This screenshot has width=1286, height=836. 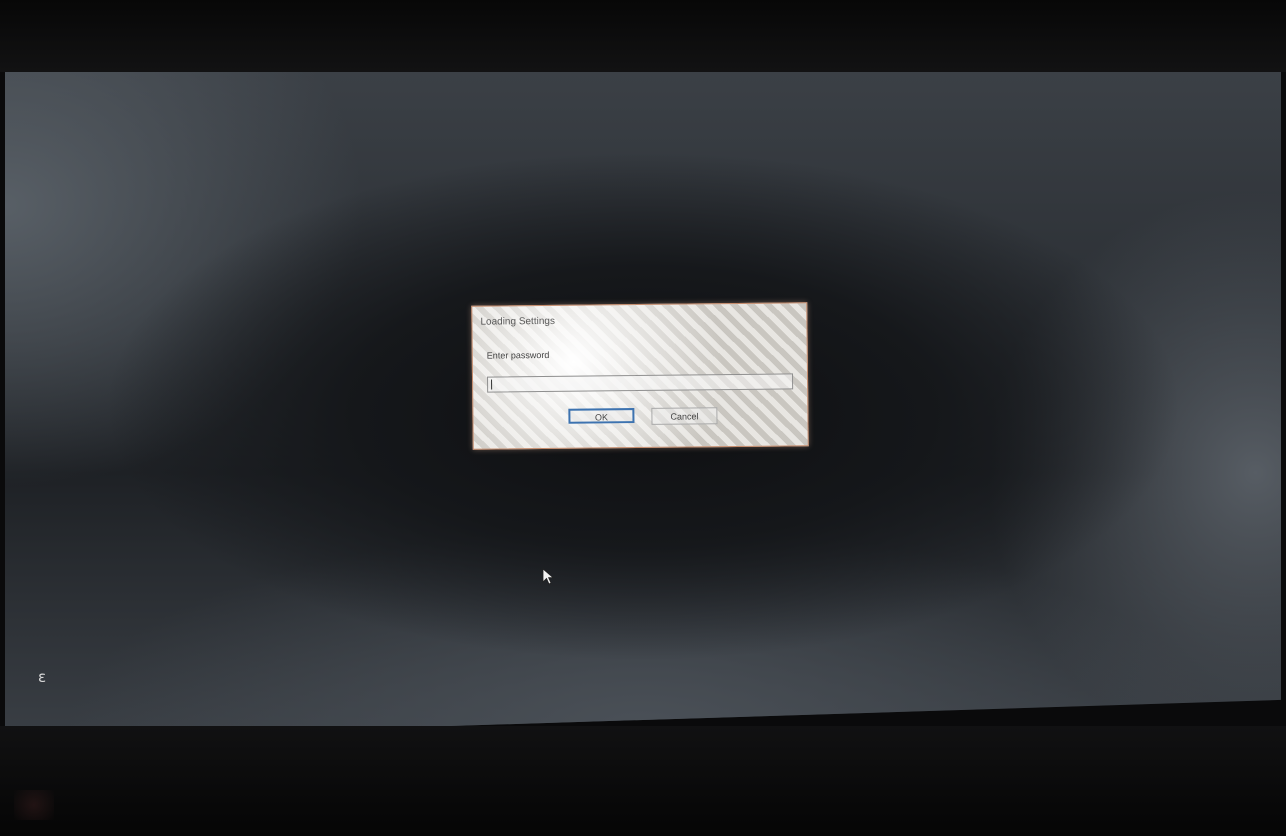 I want to click on password-input, so click(x=640, y=383).